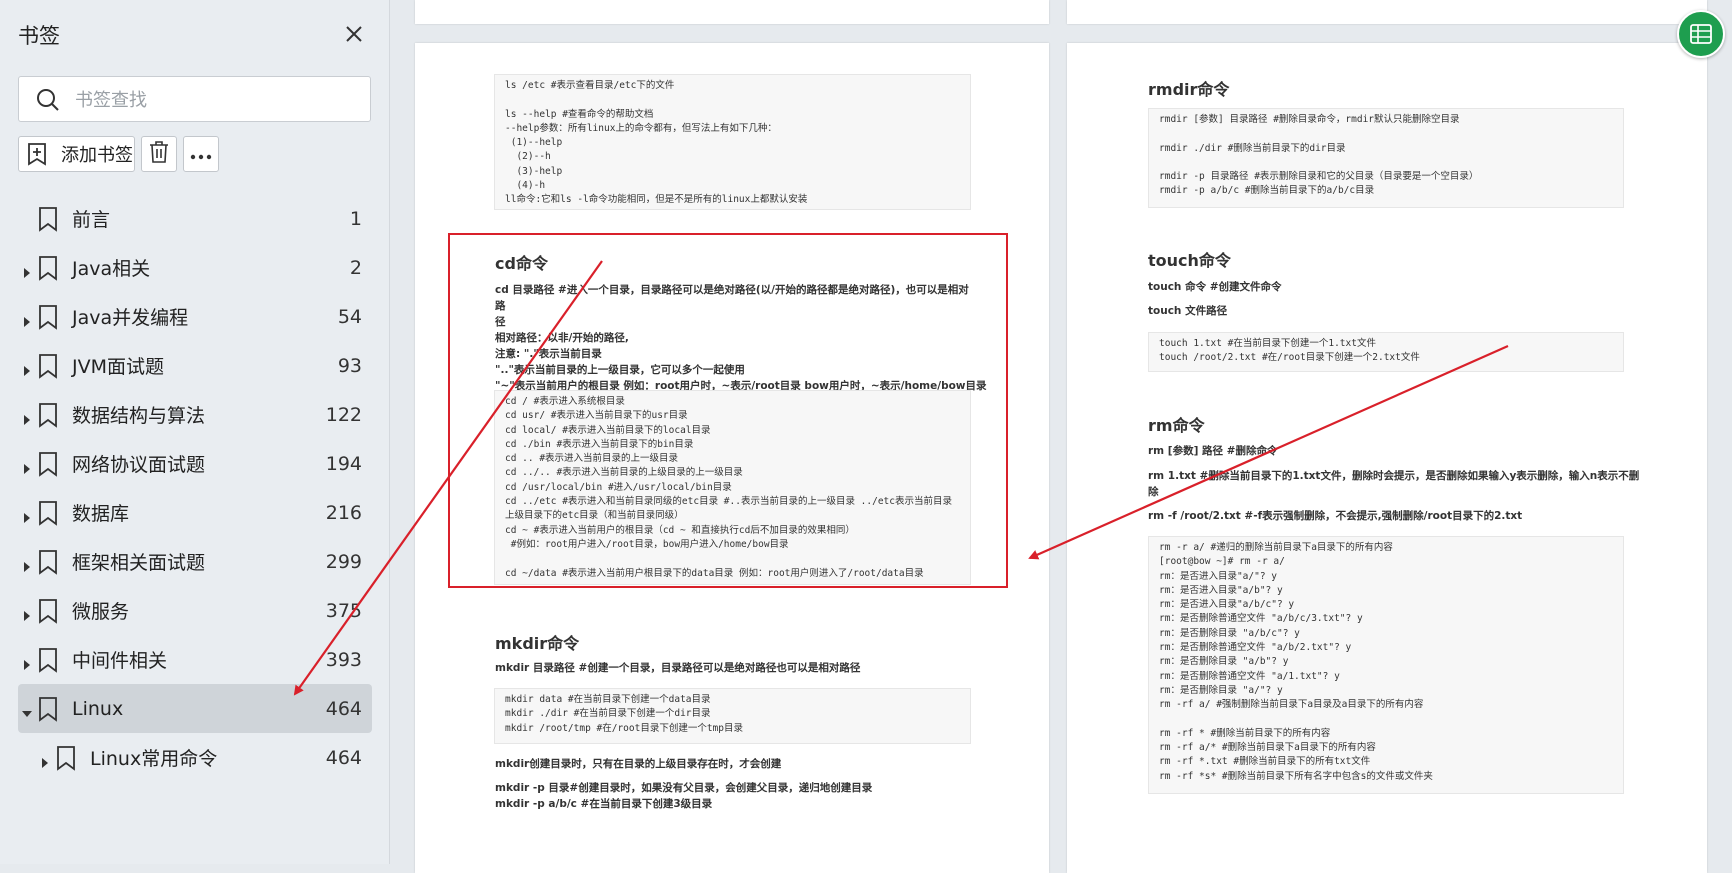  I want to click on bookmark-item: 前言 1, so click(195, 218).